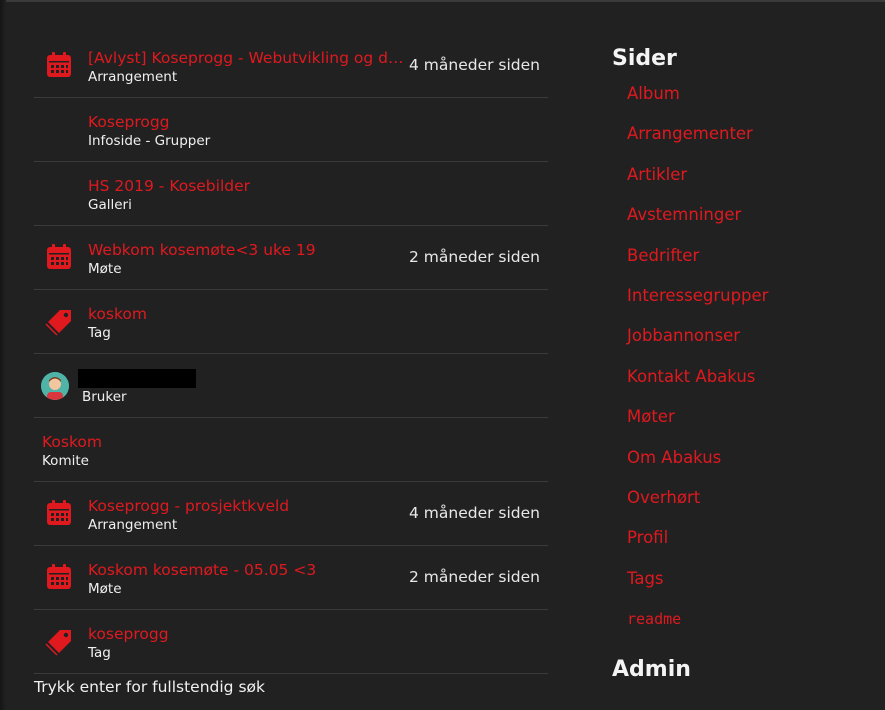 The image size is (885, 710). I want to click on result-row: Koseprogg Infoside - Grupper, so click(291, 130).